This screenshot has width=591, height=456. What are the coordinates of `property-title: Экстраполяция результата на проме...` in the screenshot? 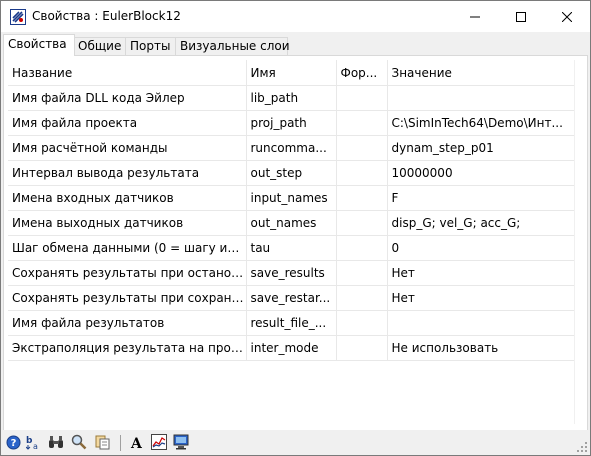 It's located at (127, 348).